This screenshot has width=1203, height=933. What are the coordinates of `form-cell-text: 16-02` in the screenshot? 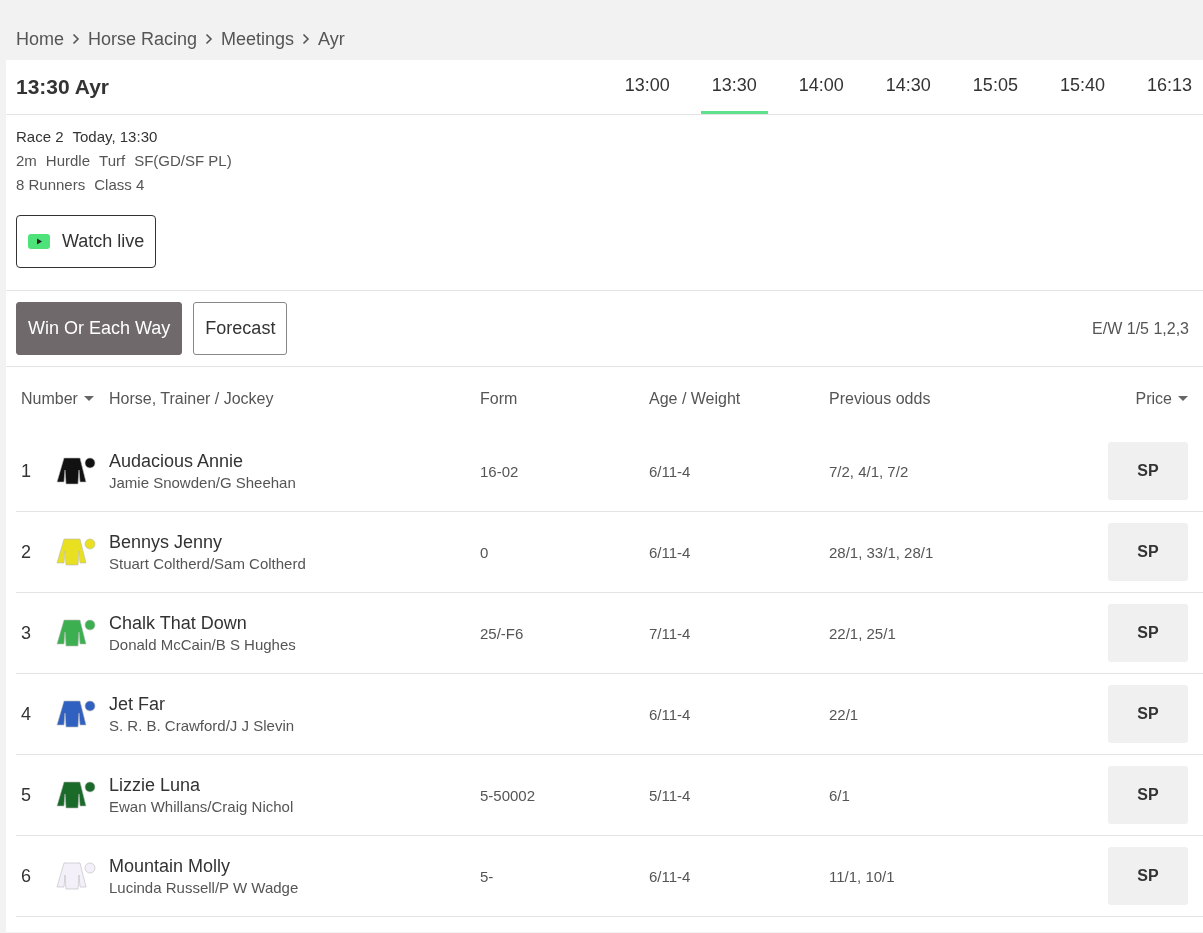 It's located at (500, 471).